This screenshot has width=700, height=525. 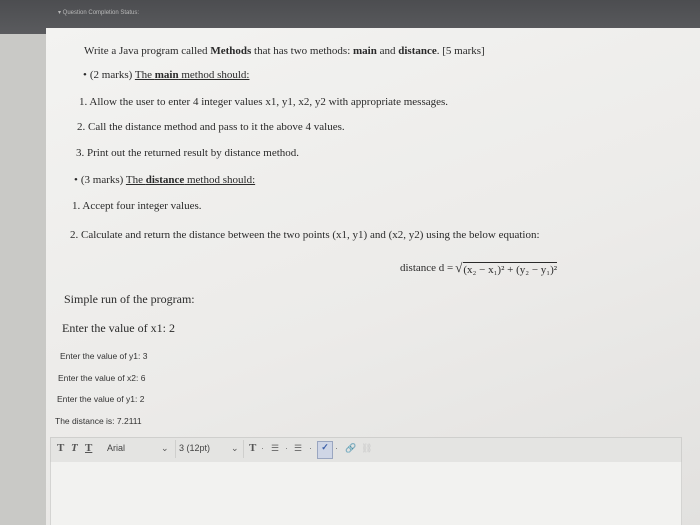 I want to click on bold-button: T, so click(x=60, y=448).